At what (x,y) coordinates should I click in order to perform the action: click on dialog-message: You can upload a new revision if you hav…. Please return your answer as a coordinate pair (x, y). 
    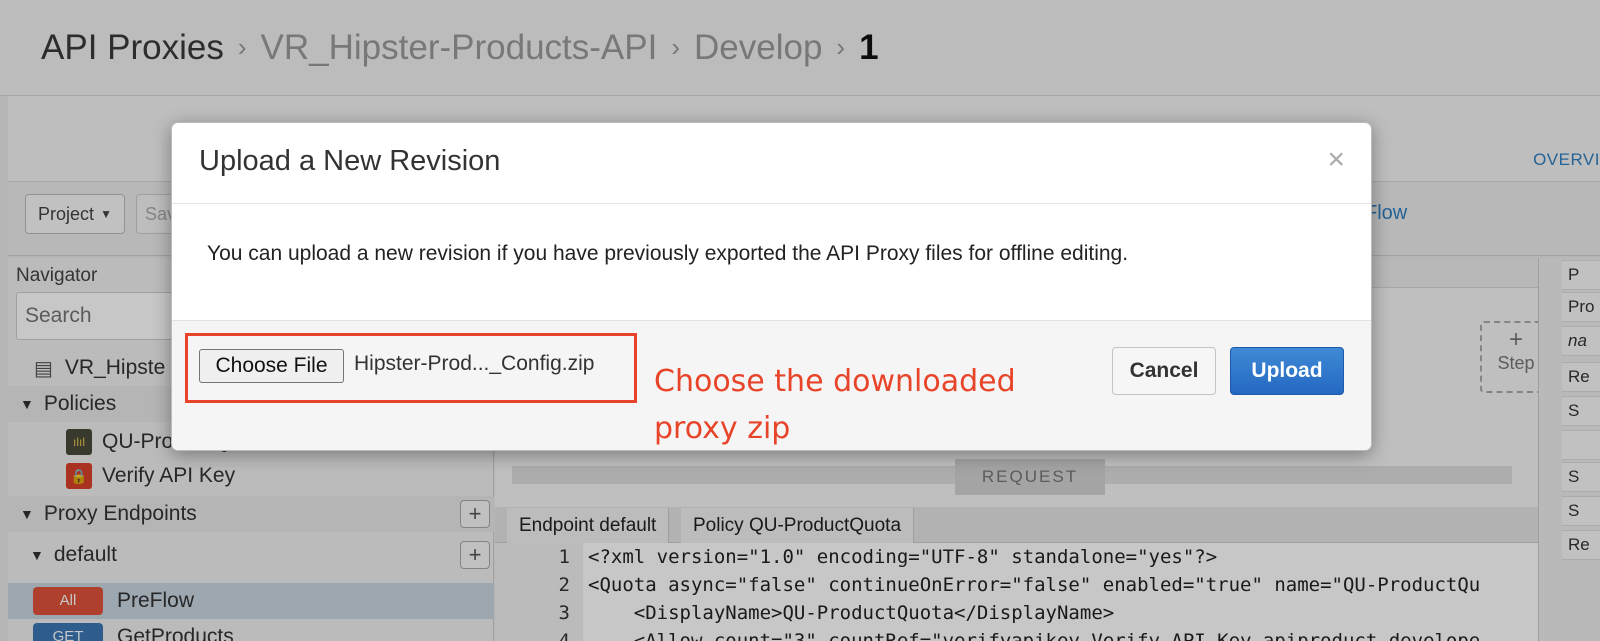
    Looking at the image, I should click on (668, 253).